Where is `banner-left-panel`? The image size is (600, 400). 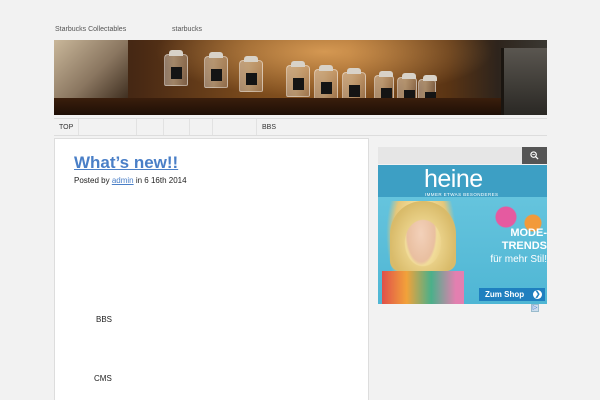
banner-left-panel is located at coordinates (91, 71).